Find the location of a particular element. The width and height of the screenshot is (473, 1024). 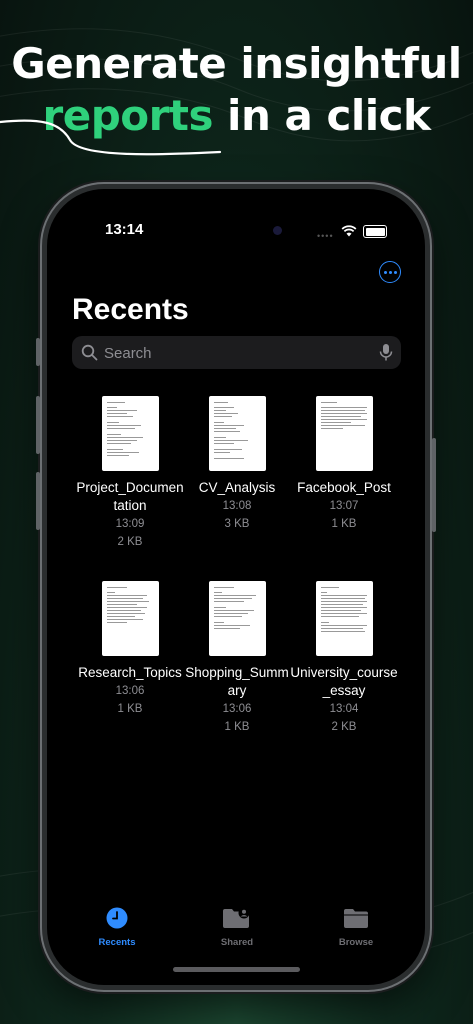

file-time: 13:08 is located at coordinates (237, 506).